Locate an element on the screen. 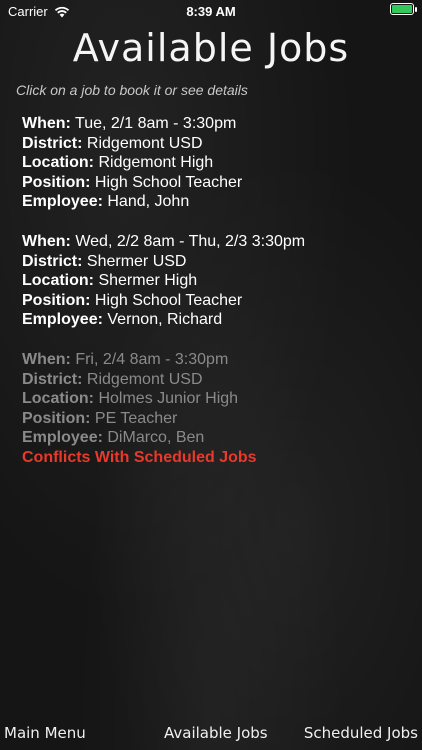 Image resolution: width=422 pixels, height=750 pixels. job-employee: DiMarco, Ben is located at coordinates (156, 437).